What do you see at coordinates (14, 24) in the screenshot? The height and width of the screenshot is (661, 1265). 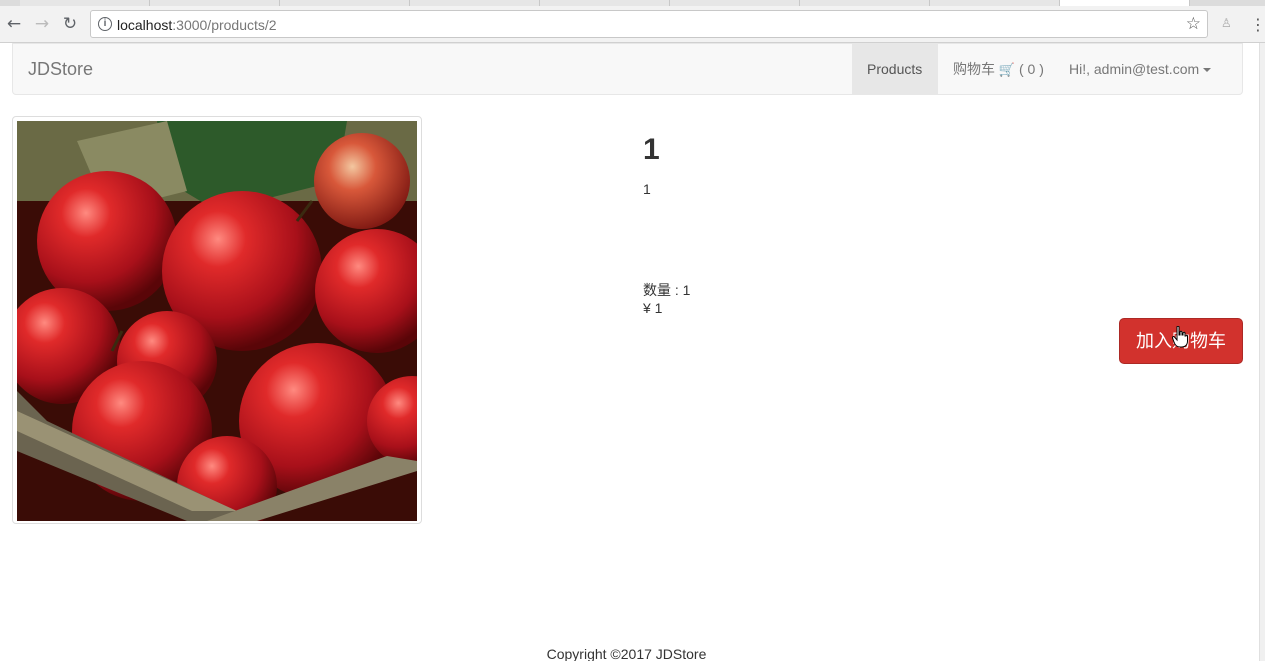 I see `back-arrow-icon: ←` at bounding box center [14, 24].